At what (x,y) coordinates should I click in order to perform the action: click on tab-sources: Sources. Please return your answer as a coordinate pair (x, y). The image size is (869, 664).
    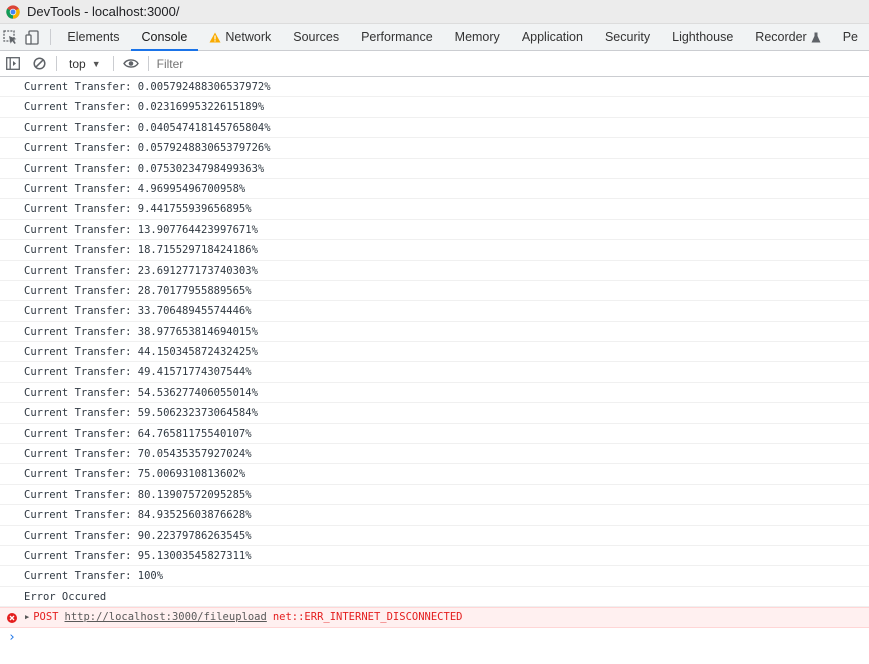
    Looking at the image, I should click on (316, 37).